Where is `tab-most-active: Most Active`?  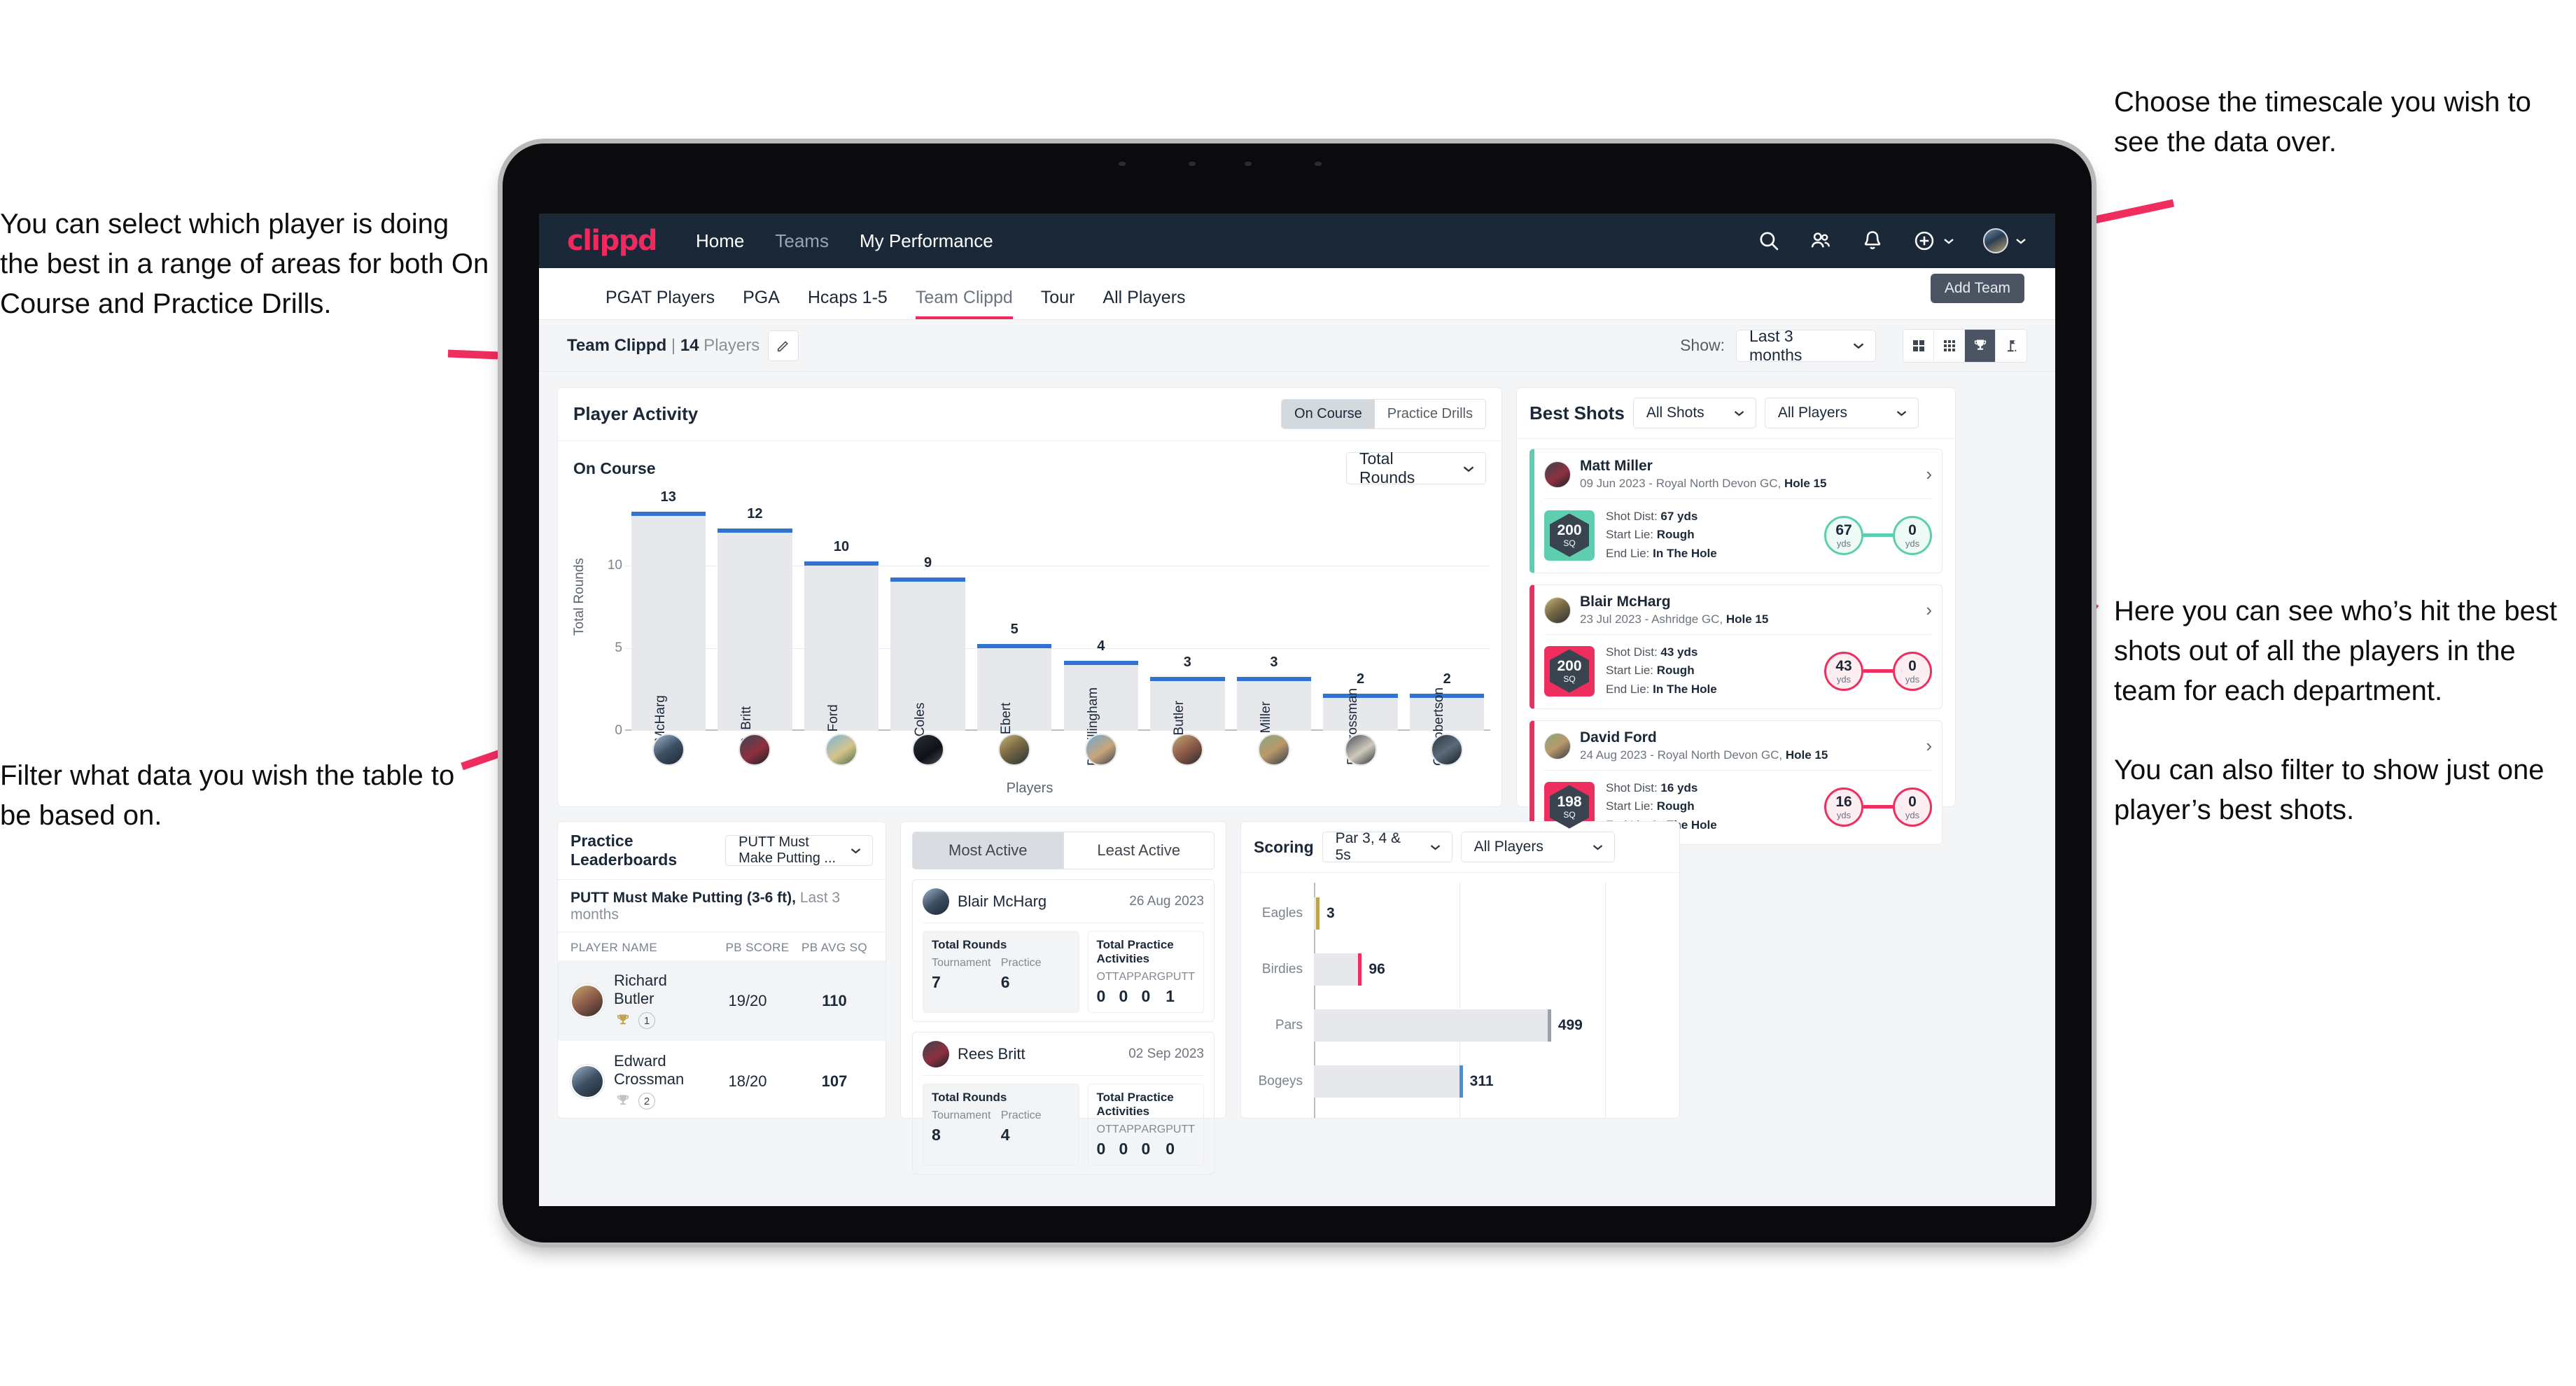 tab-most-active: Most Active is located at coordinates (988, 850).